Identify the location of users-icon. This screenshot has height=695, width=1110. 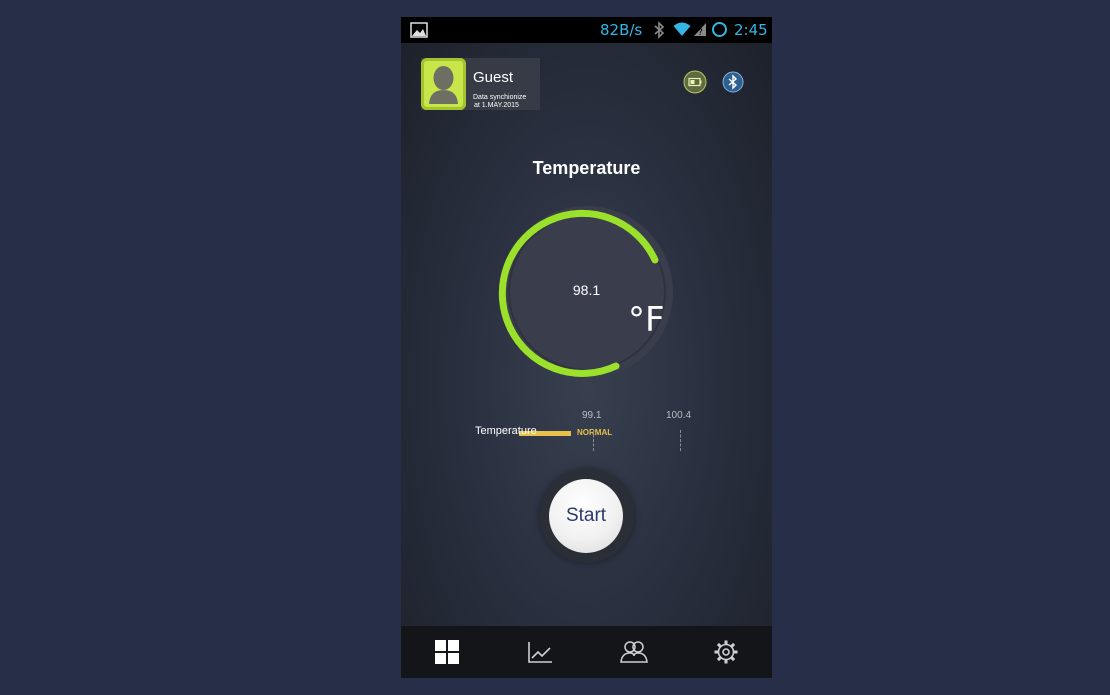
(634, 652).